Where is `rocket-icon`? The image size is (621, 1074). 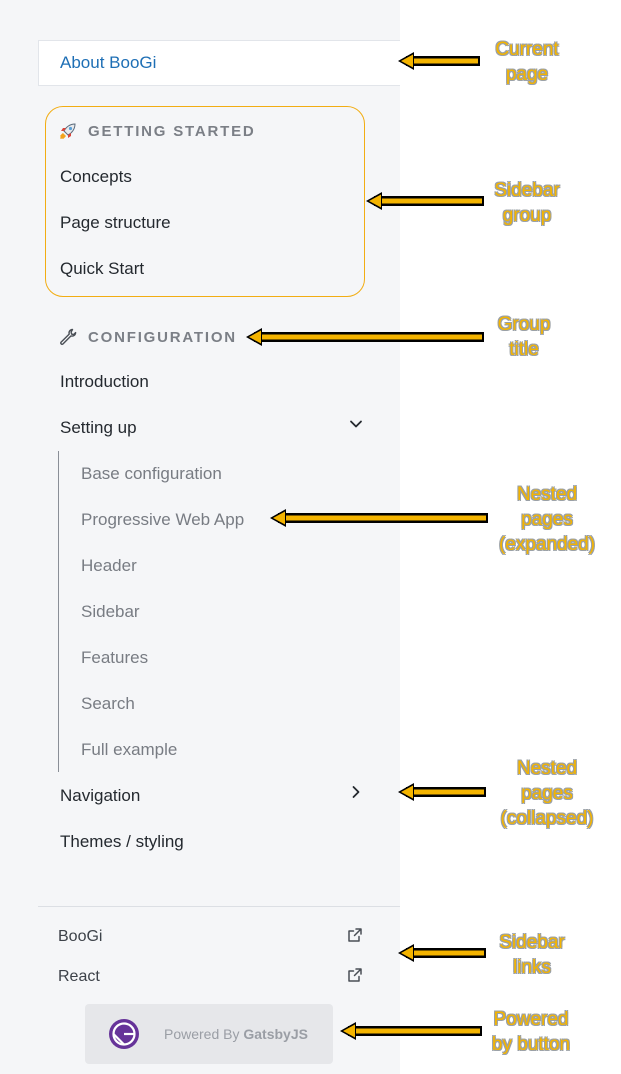
rocket-icon is located at coordinates (68, 131).